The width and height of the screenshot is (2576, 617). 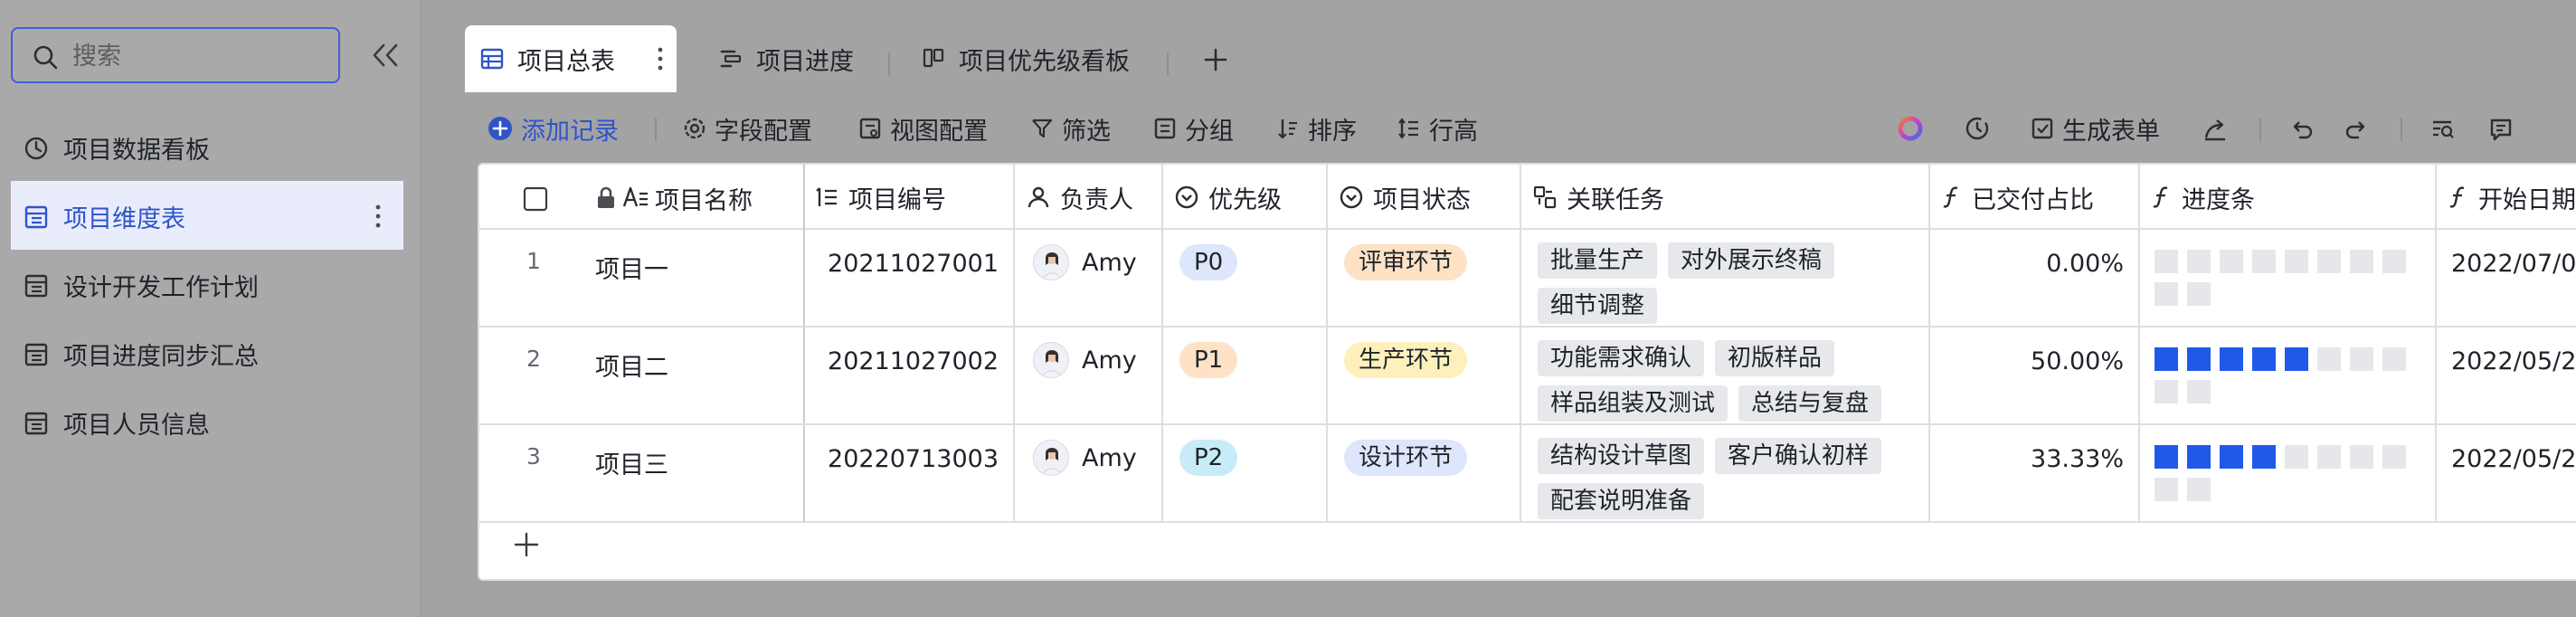 What do you see at coordinates (635, 198) in the screenshot?
I see `text-field-icon` at bounding box center [635, 198].